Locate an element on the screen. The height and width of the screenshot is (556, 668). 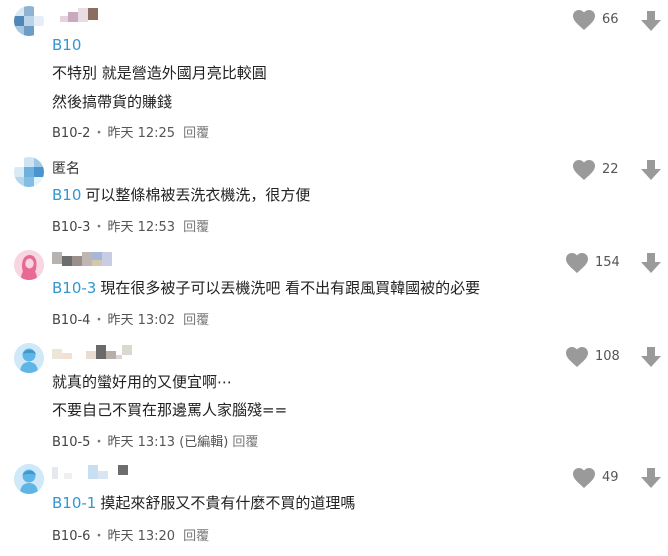
like-count: 66 is located at coordinates (610, 19).